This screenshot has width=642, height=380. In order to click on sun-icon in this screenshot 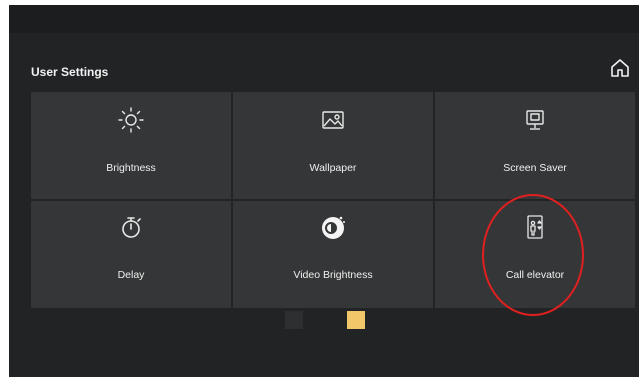, I will do `click(131, 120)`.